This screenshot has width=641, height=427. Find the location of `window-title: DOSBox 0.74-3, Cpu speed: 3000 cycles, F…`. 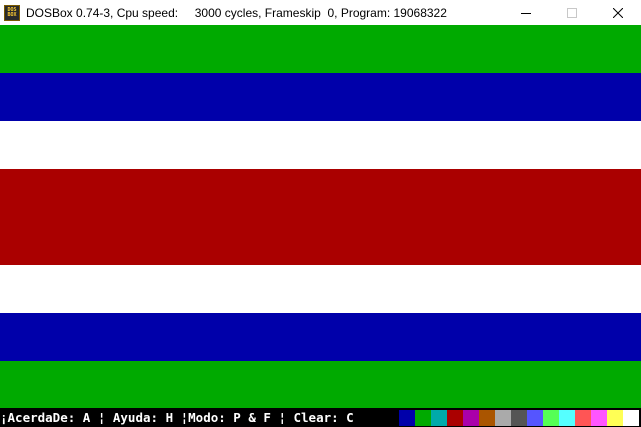

window-title: DOSBox 0.74-3, Cpu speed: 3000 cycles, F… is located at coordinates (236, 12).